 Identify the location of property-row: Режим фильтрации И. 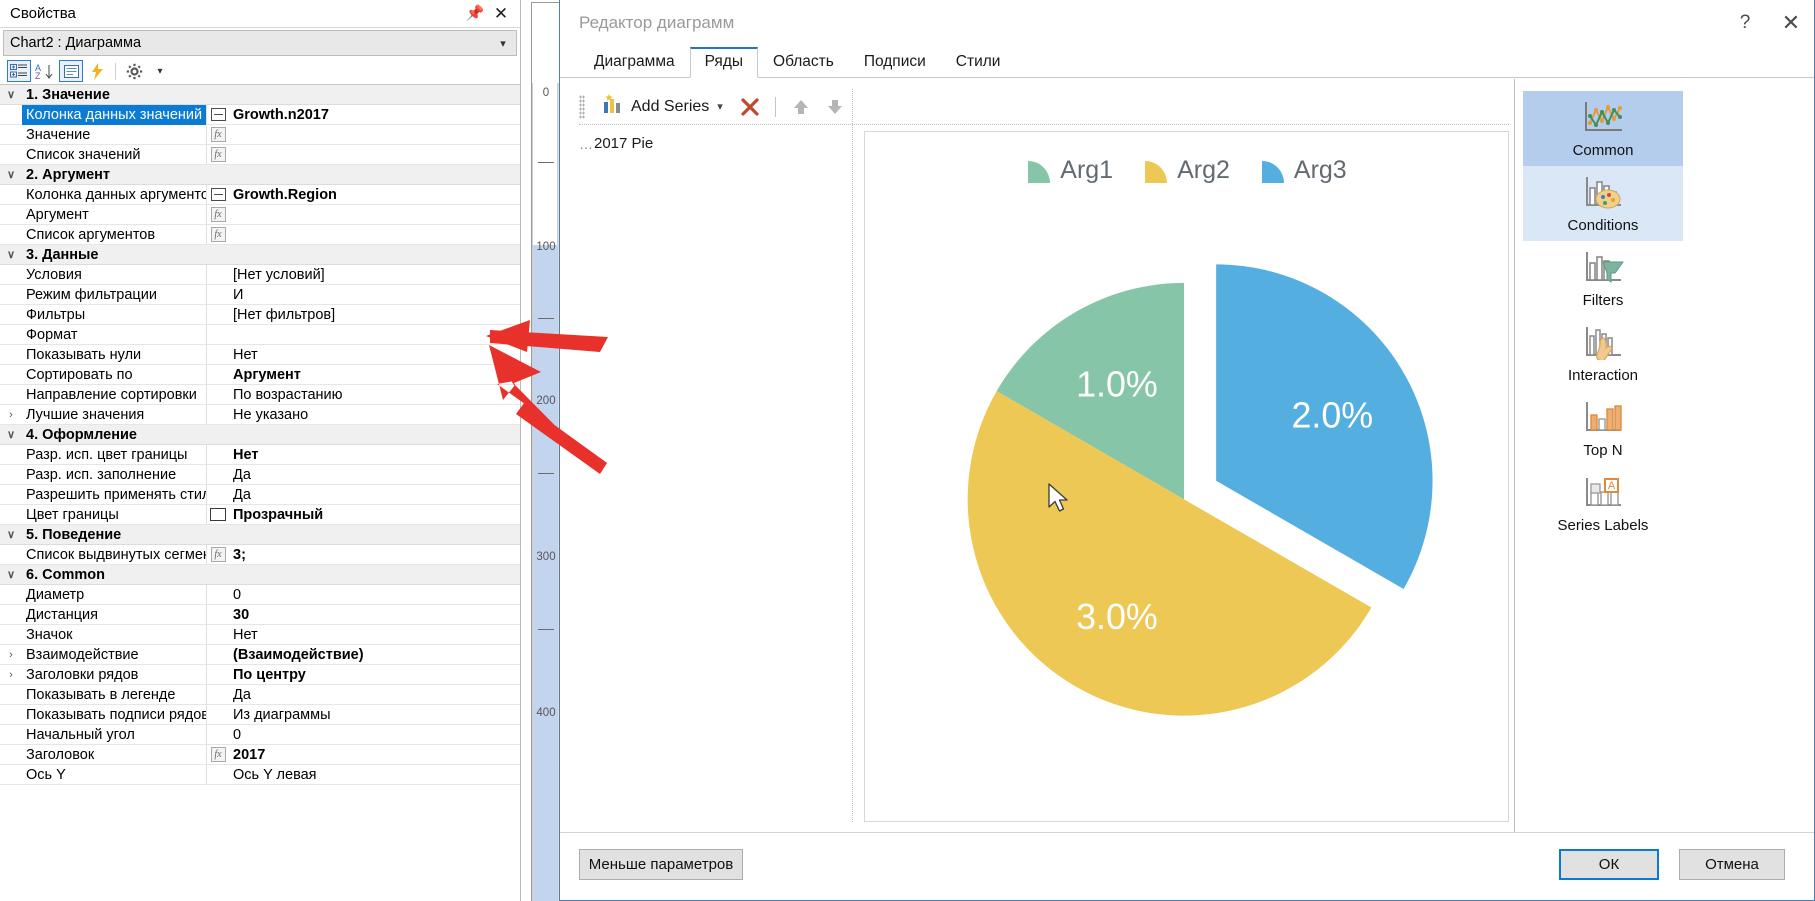
(260, 294).